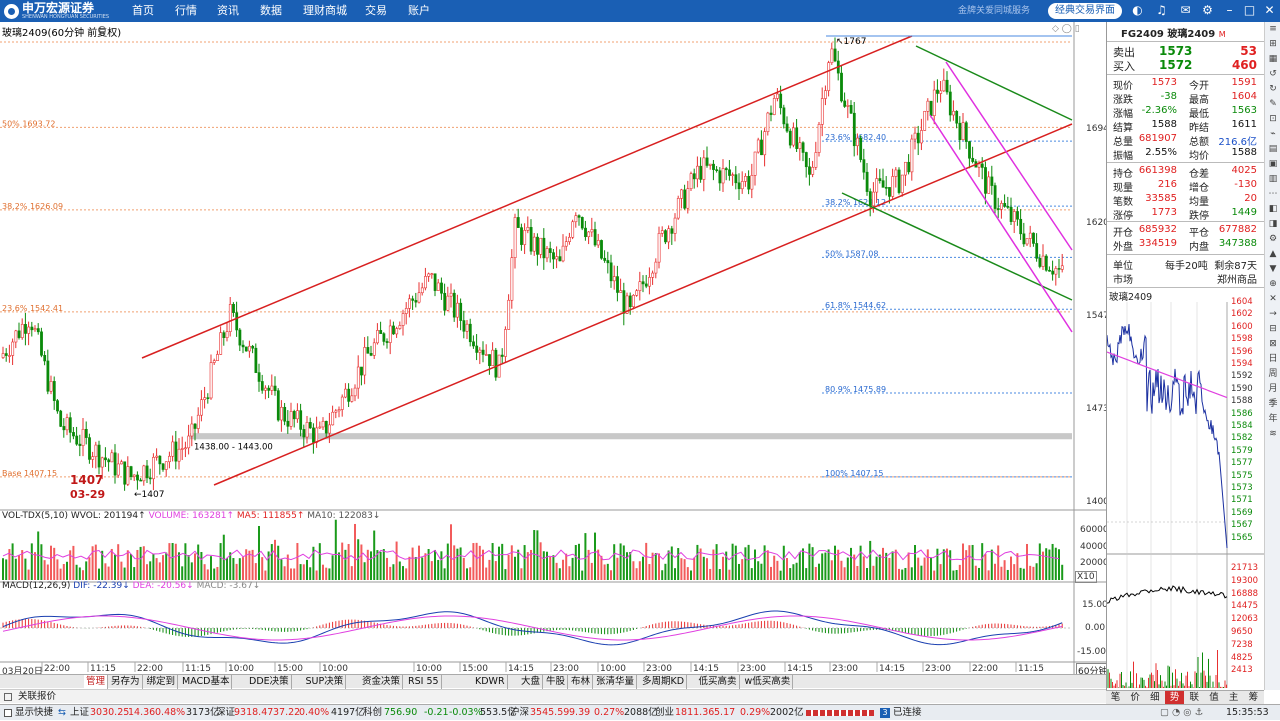 This screenshot has width=1280, height=721. I want to click on mail-icon: ✉, so click(1185, 10).